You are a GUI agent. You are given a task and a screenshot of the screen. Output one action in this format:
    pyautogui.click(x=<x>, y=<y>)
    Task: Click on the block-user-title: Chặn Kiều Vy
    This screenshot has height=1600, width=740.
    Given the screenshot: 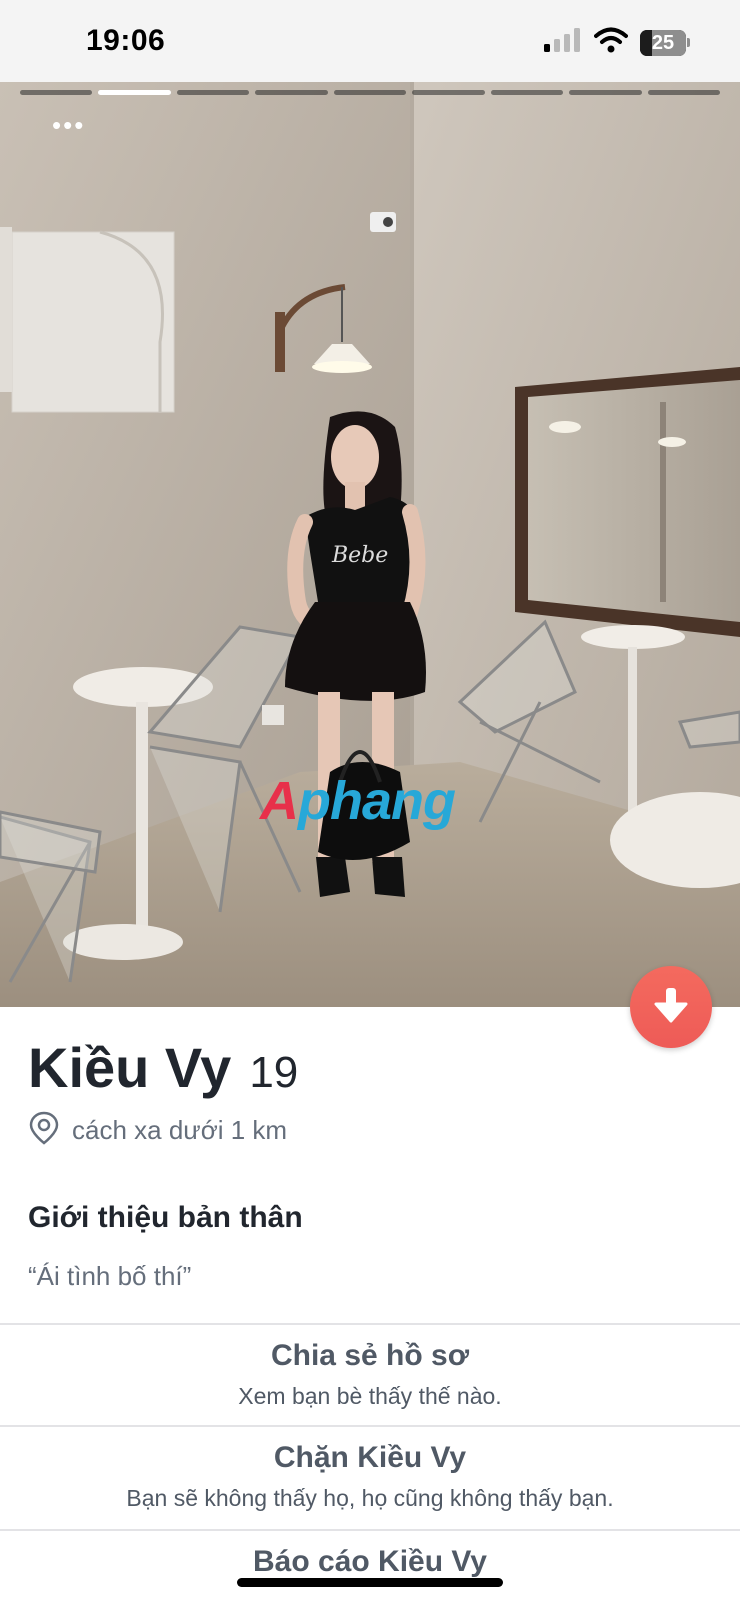 What is the action you would take?
    pyautogui.click(x=370, y=1457)
    